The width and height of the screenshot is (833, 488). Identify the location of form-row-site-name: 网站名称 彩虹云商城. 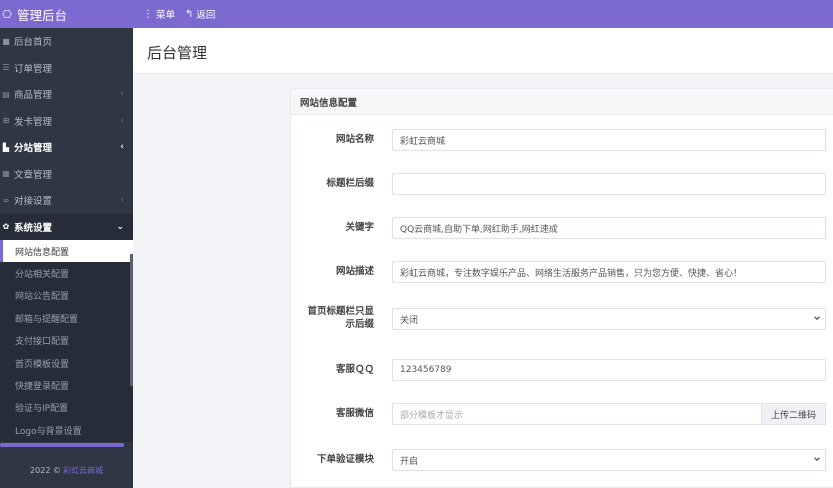
(562, 140).